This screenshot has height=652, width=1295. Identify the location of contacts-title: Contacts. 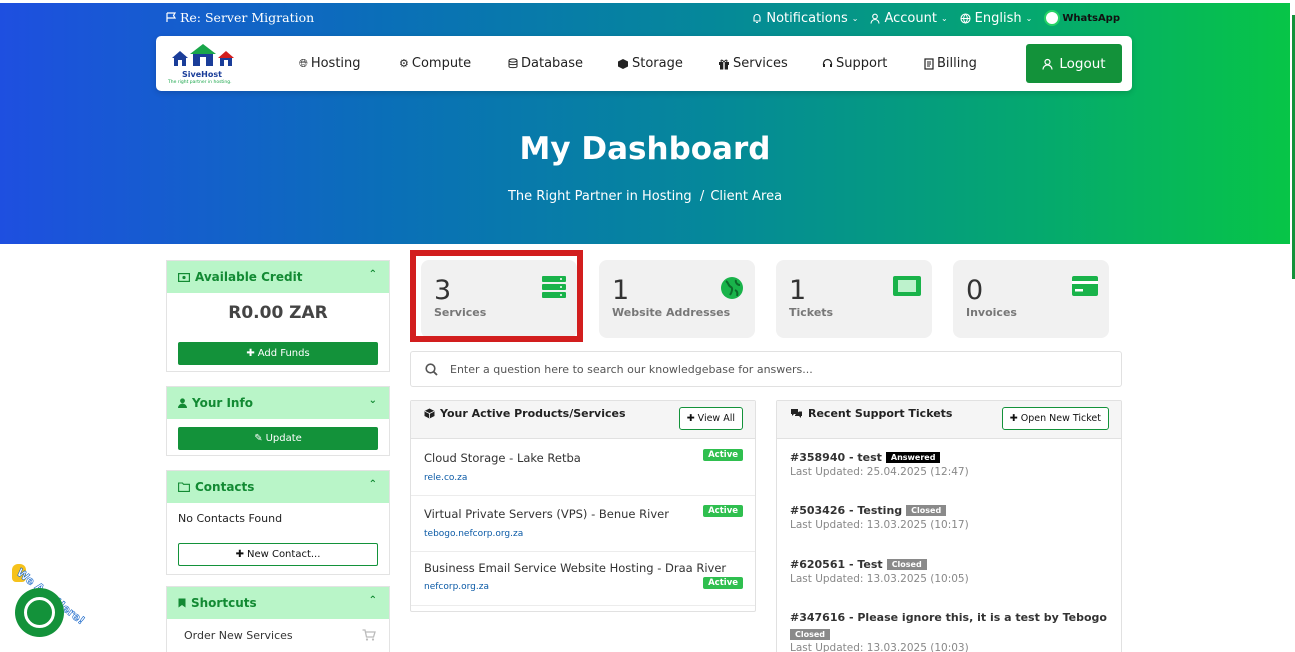
(225, 487).